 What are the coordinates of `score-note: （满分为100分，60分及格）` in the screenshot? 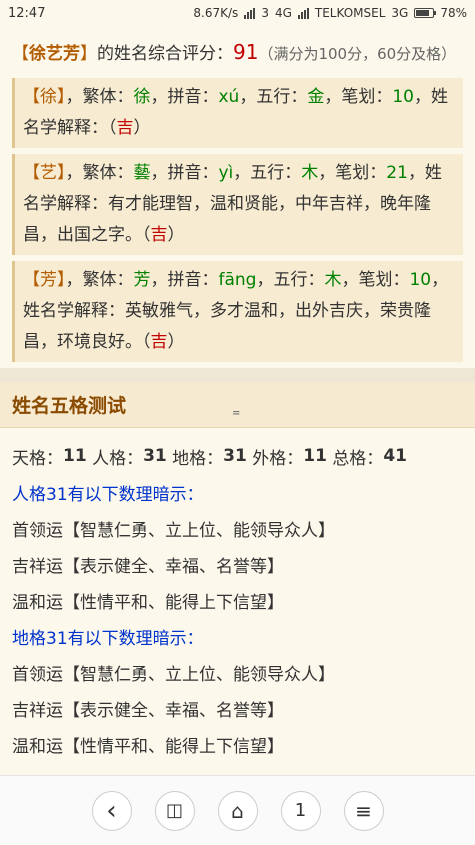 It's located at (357, 54).